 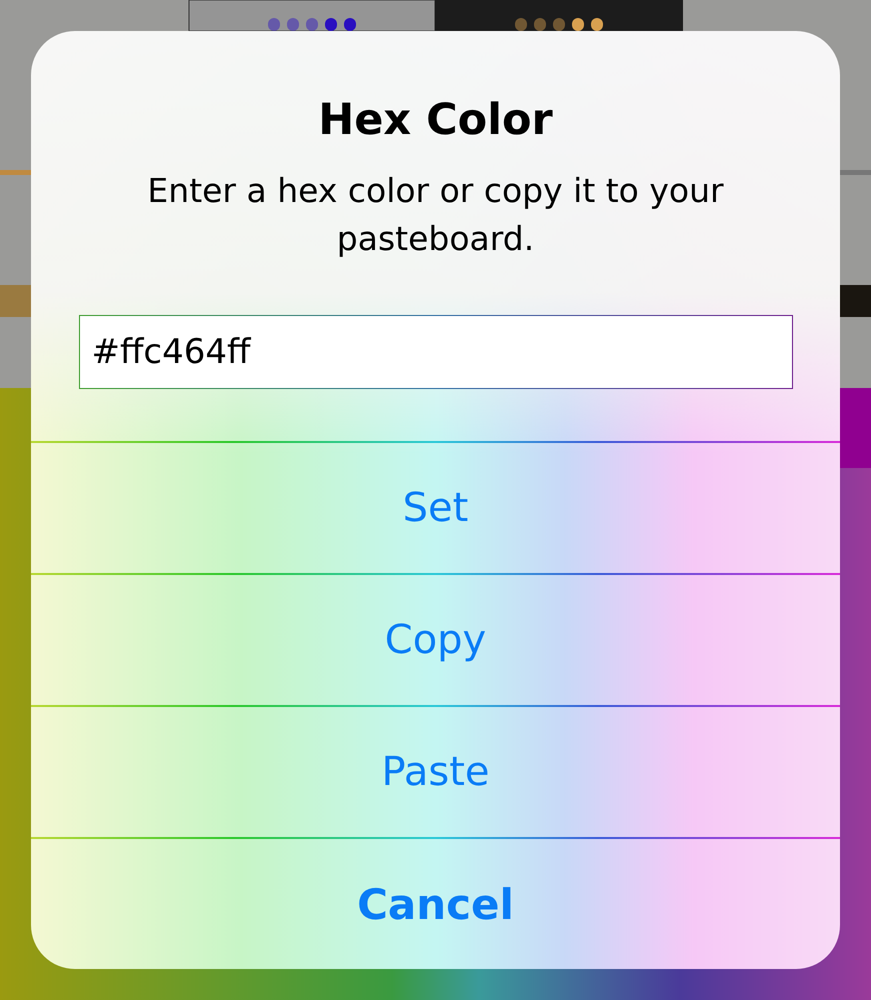 What do you see at coordinates (435, 639) in the screenshot?
I see `action-button: Copy` at bounding box center [435, 639].